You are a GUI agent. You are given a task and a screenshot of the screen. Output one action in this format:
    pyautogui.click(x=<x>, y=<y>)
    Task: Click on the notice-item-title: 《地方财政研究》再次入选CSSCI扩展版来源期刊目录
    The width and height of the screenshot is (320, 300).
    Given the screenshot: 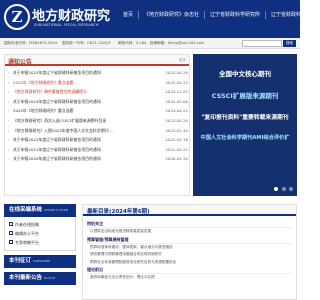 What is the action you would take?
    pyautogui.click(x=60, y=120)
    